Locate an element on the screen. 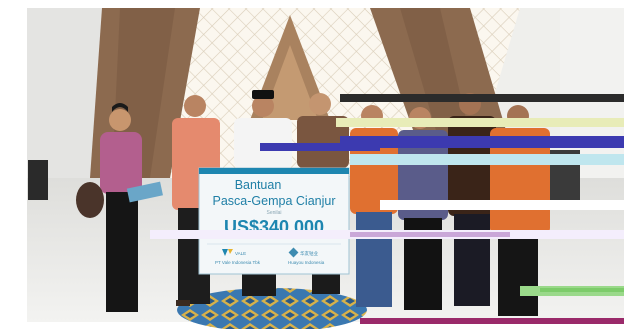 The image size is (639, 329). sign-title-line2: Pasca-Gempa Cianjur is located at coordinates (274, 201).